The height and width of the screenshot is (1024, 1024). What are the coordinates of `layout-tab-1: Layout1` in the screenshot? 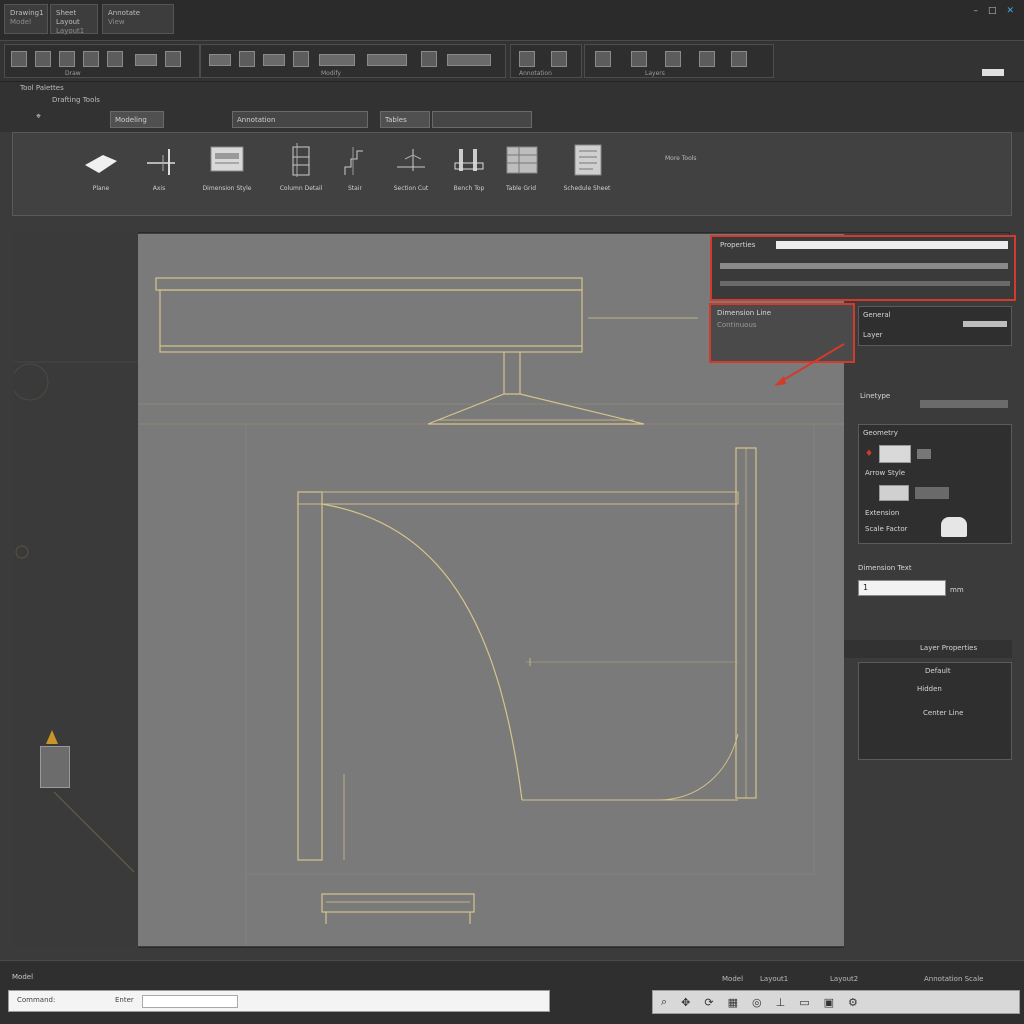 It's located at (774, 979).